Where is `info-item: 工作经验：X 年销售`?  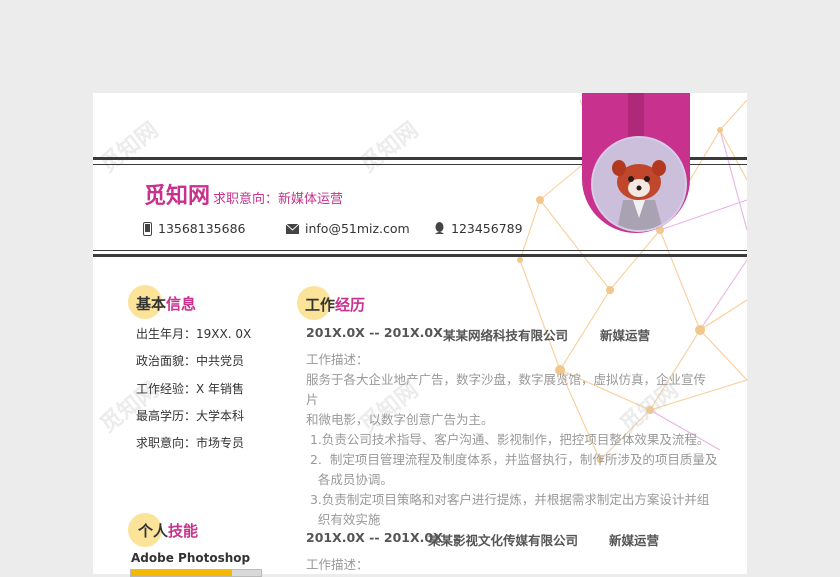
info-item: 工作经验：X 年销售 is located at coordinates (190, 389).